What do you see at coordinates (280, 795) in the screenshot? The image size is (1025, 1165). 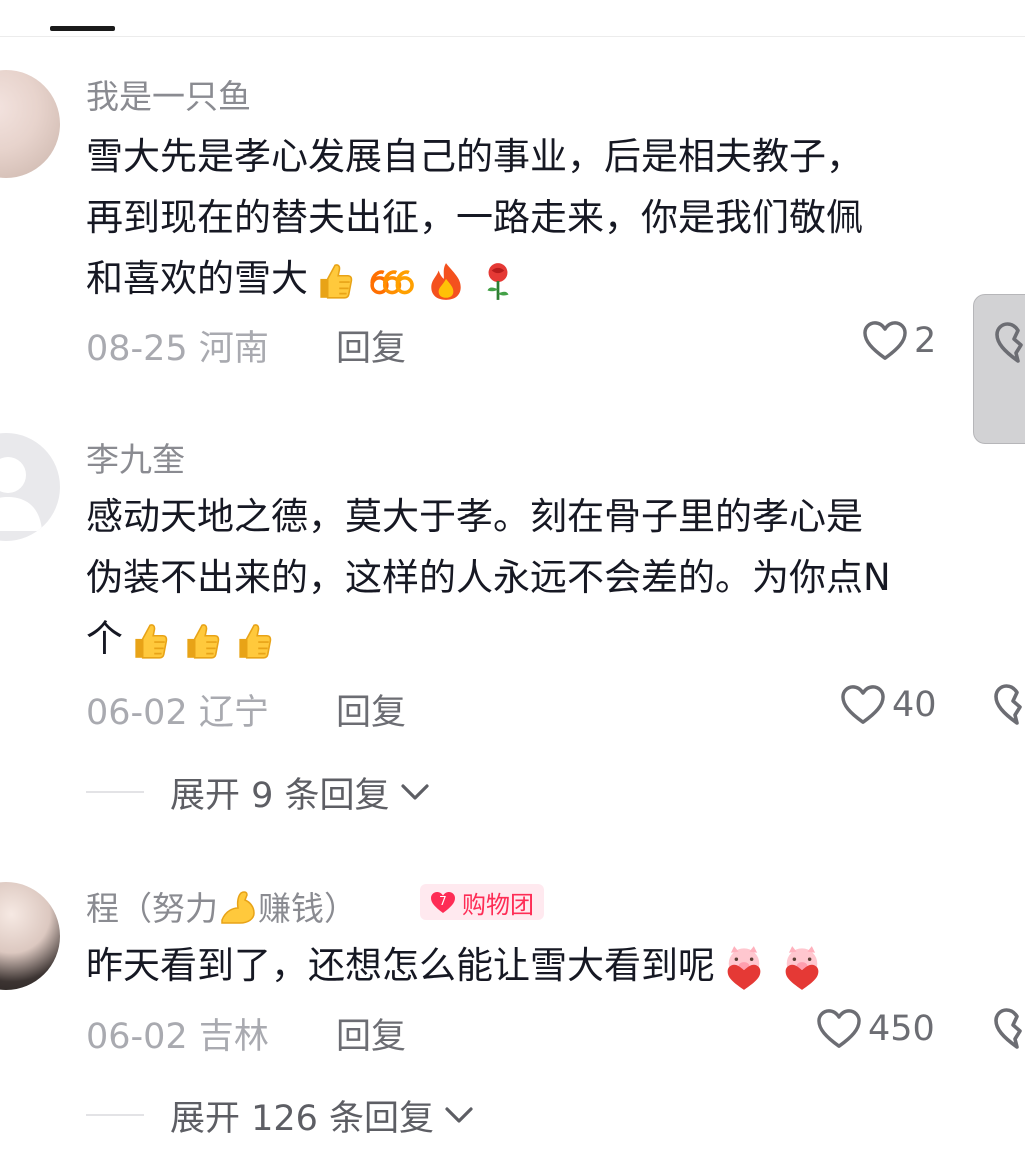 I see `expand-replies-label: 展开 9 条回复` at bounding box center [280, 795].